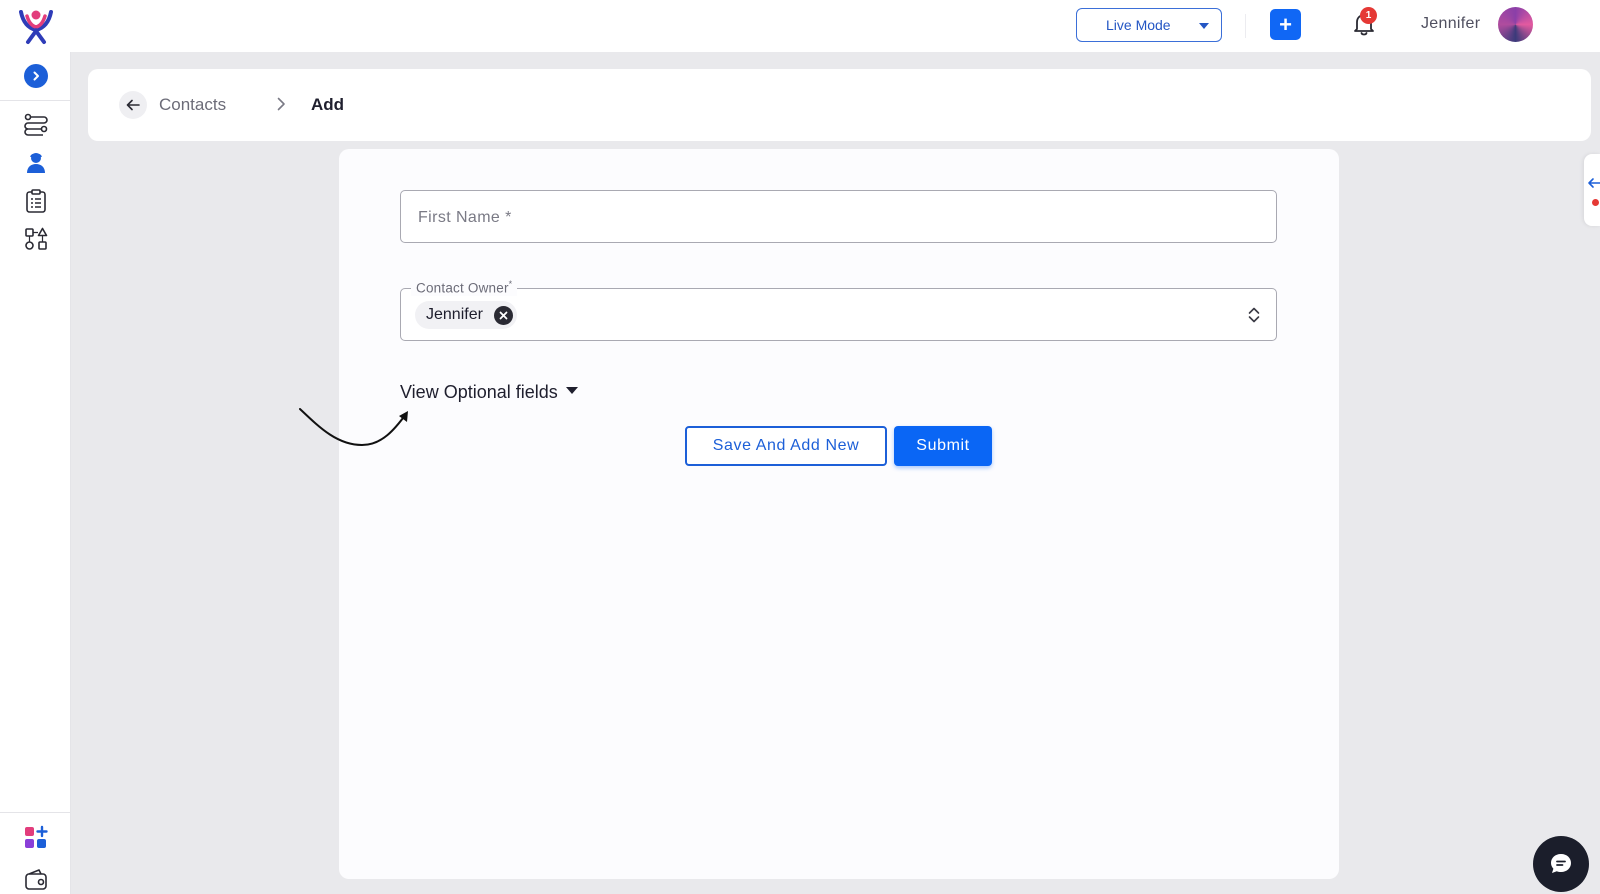  I want to click on save-and-add-new-button: Save And Add New, so click(786, 446).